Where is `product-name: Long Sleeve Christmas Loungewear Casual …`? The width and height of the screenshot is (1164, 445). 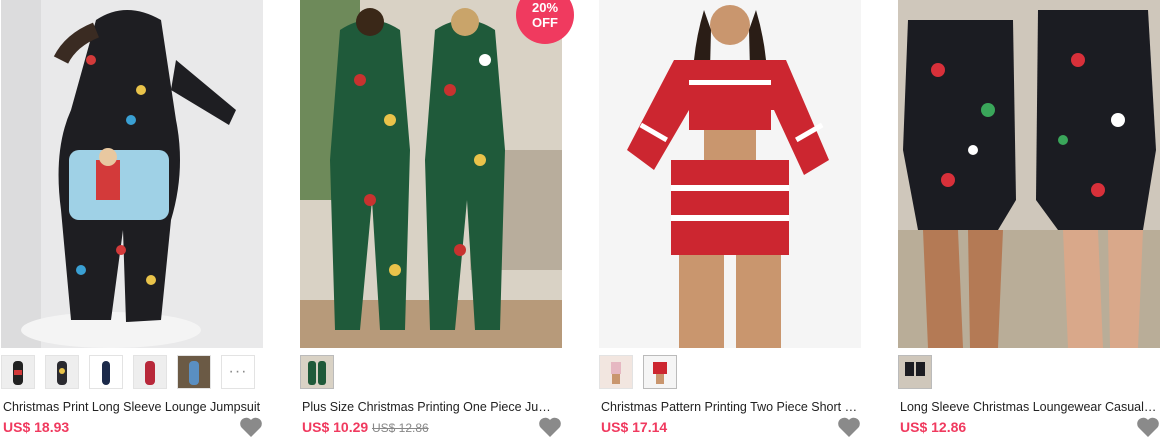 product-name: Long Sleeve Christmas Loungewear Casual … is located at coordinates (1029, 407).